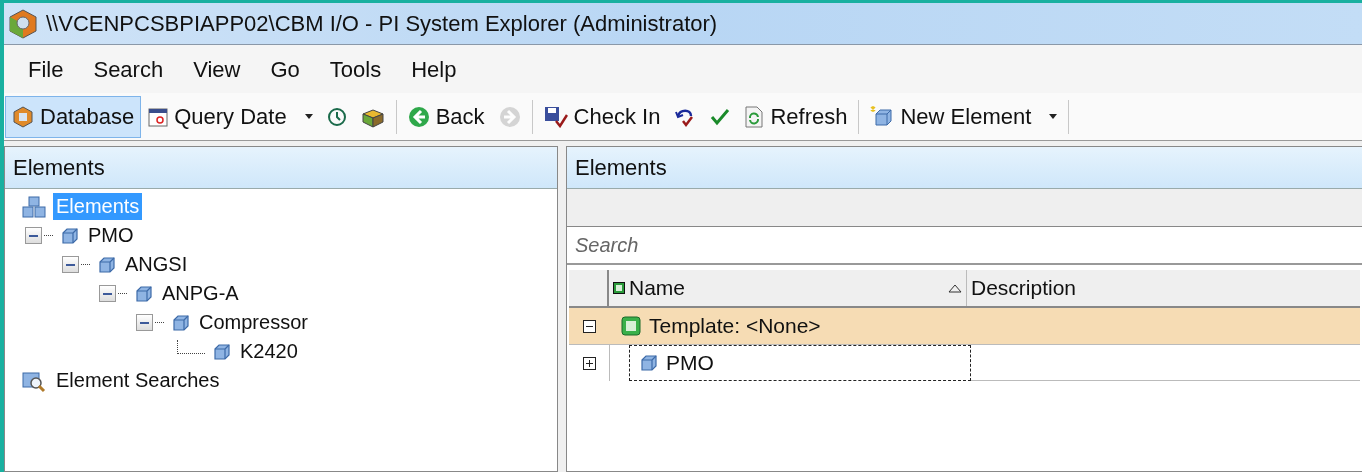 The height and width of the screenshot is (472, 1362). What do you see at coordinates (964, 116) in the screenshot?
I see `toolbar-dropdown-button: New Element` at bounding box center [964, 116].